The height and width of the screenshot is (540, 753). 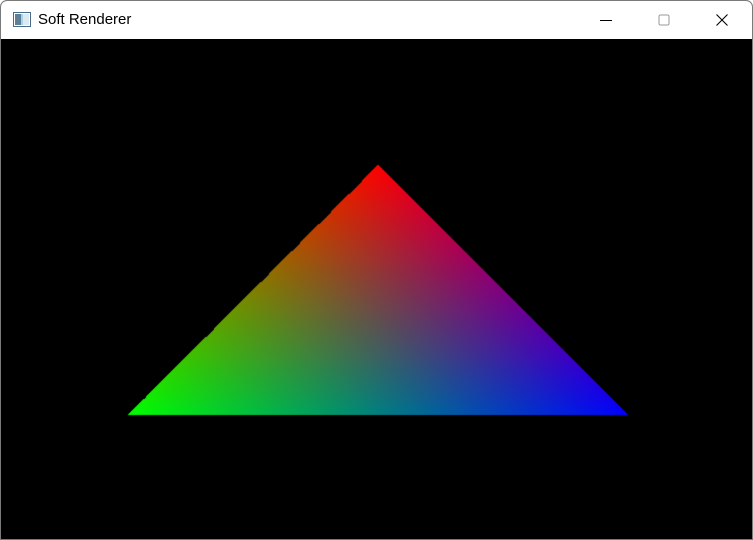 I want to click on maximize-icon, so click(x=664, y=20).